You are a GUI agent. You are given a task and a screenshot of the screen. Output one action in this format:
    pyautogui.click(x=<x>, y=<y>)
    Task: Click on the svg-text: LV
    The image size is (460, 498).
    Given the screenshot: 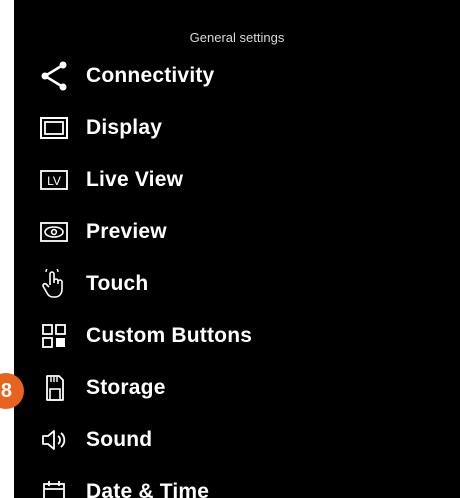 What is the action you would take?
    pyautogui.click(x=54, y=181)
    